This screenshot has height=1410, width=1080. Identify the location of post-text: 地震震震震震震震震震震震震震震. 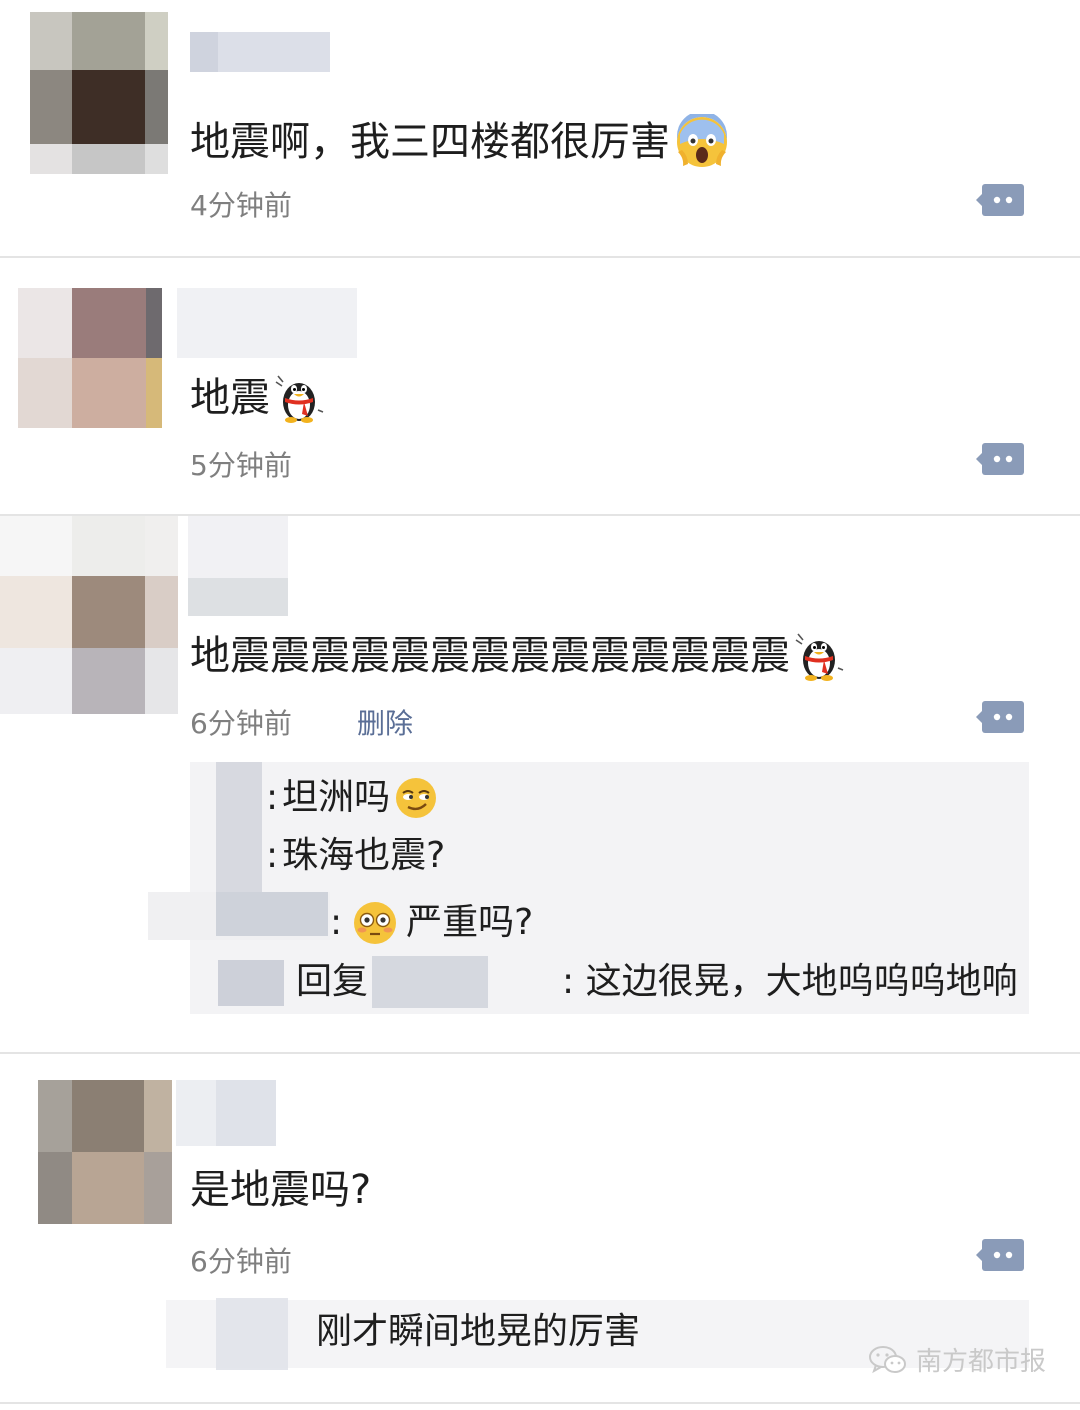
(490, 656).